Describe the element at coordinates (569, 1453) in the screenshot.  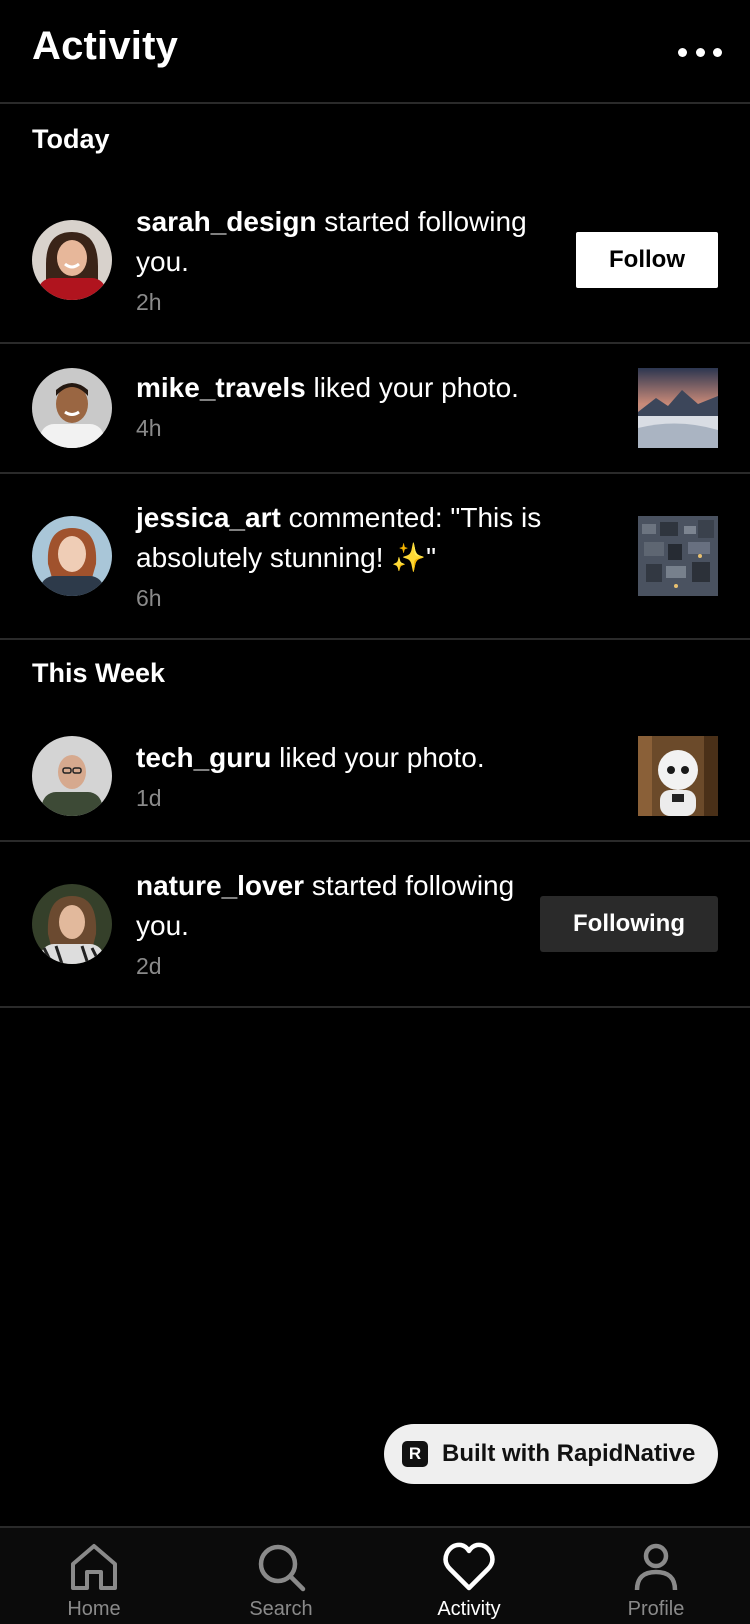
I see `badge-label: Built with RapidNative` at that location.